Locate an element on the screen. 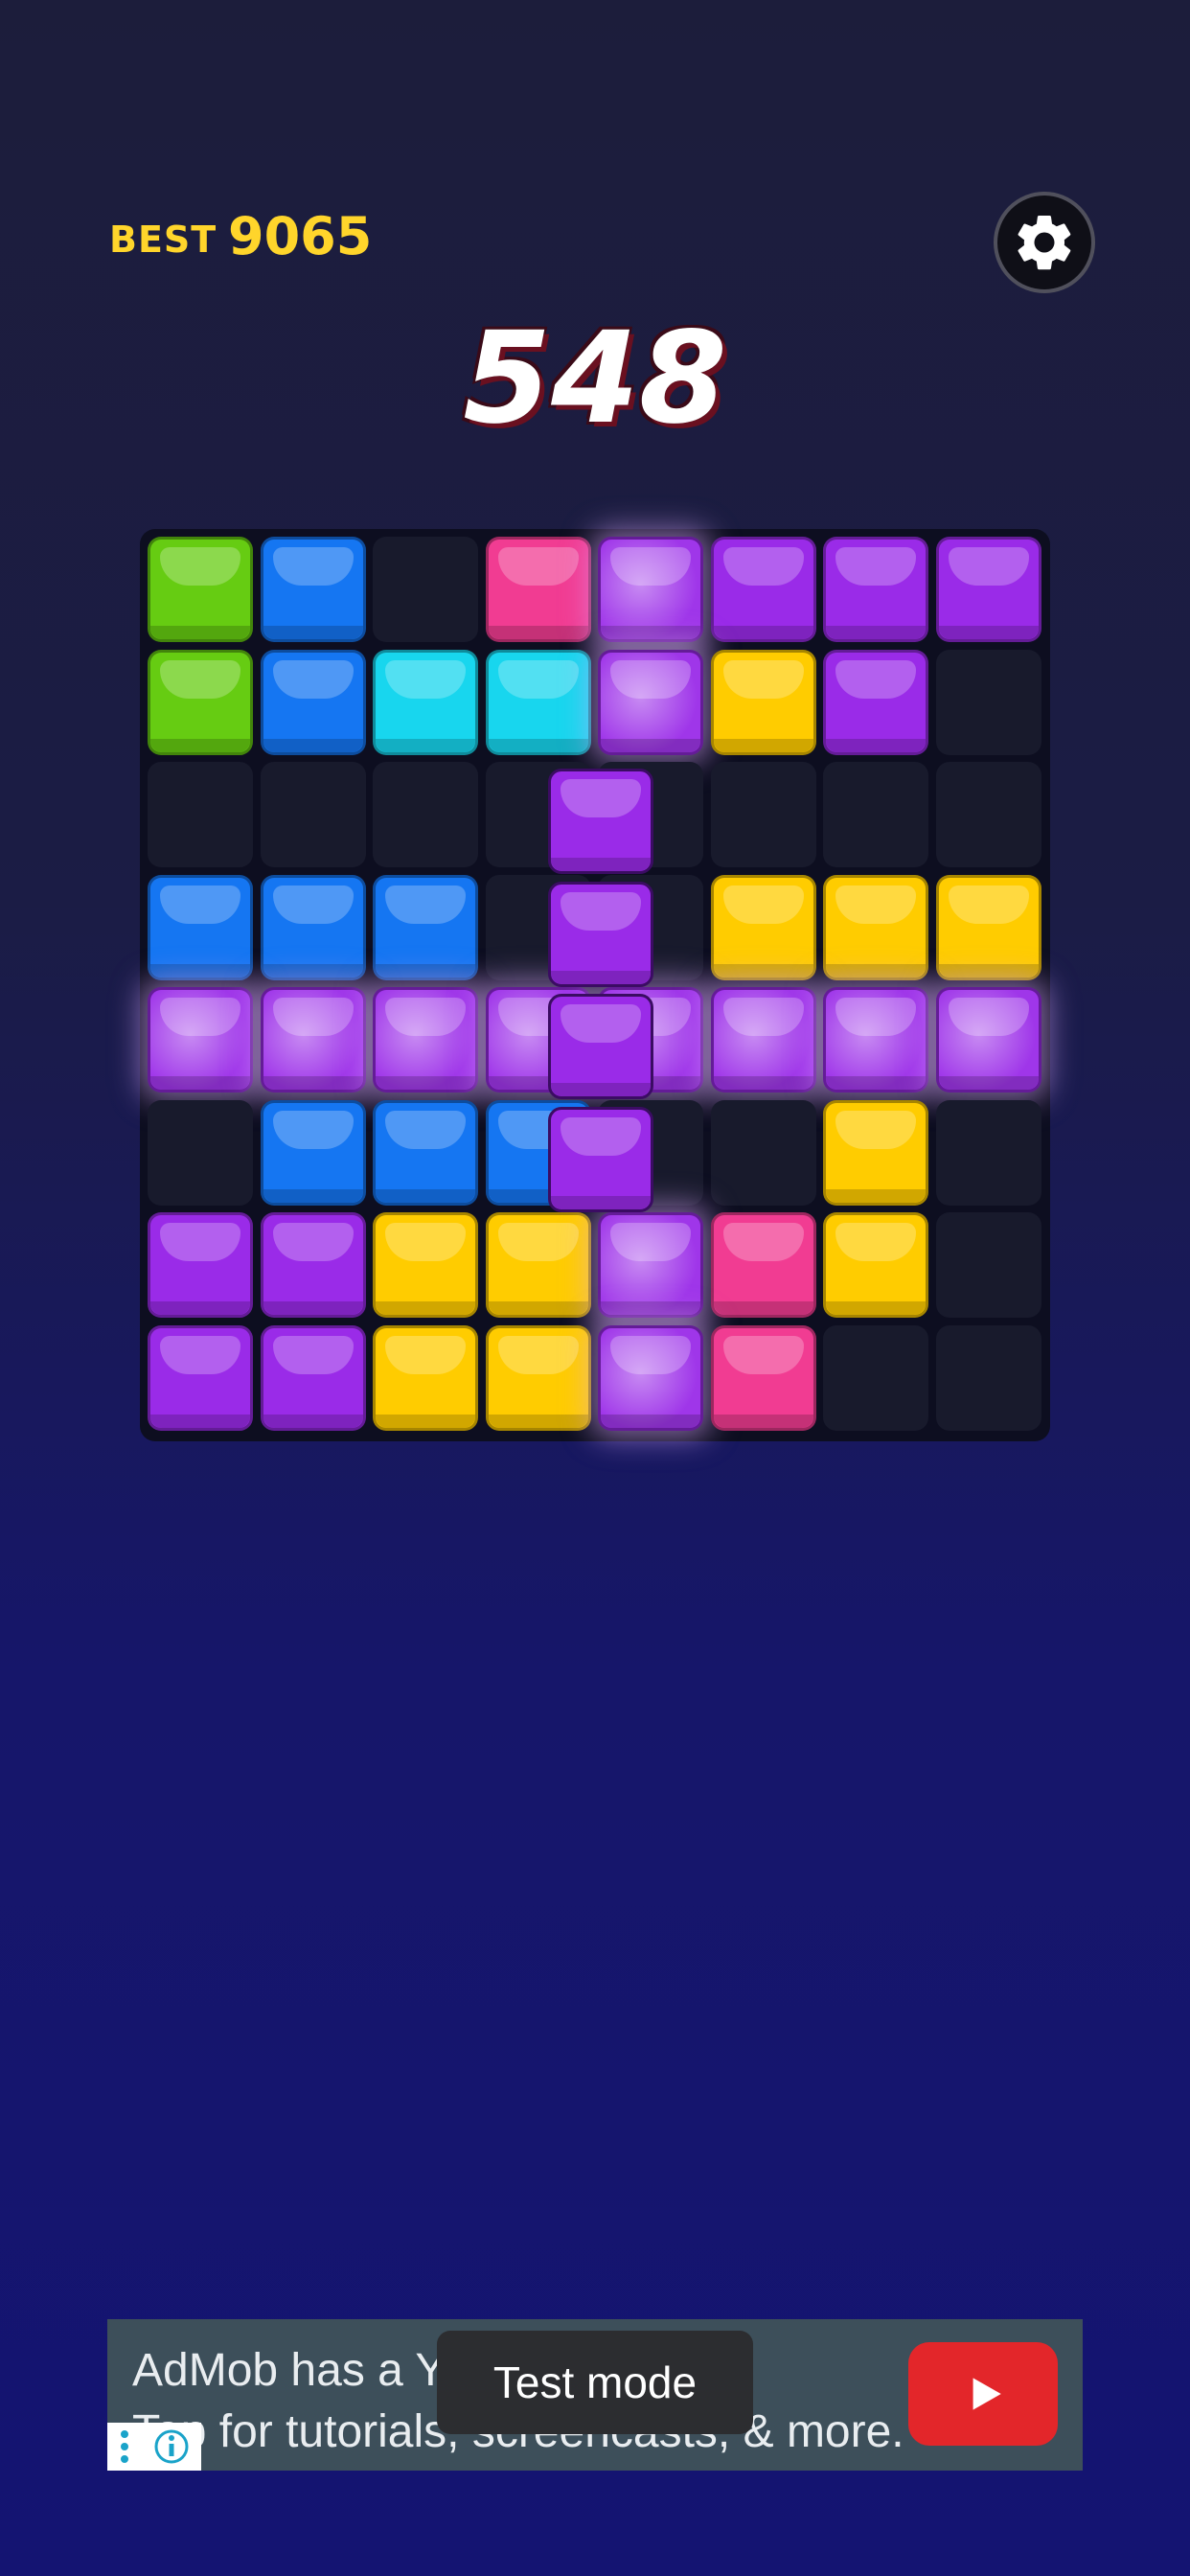 The image size is (1190, 2576). more-dots-icon is located at coordinates (125, 2446).